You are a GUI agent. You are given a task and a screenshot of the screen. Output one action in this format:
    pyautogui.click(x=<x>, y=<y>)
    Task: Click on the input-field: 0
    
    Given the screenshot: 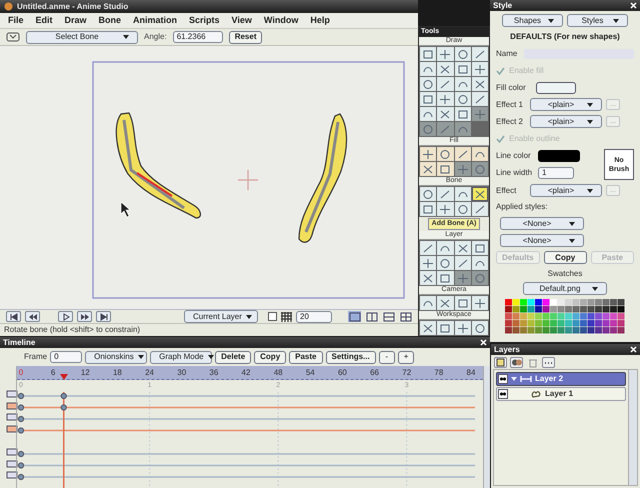 What is the action you would take?
    pyautogui.click(x=66, y=357)
    